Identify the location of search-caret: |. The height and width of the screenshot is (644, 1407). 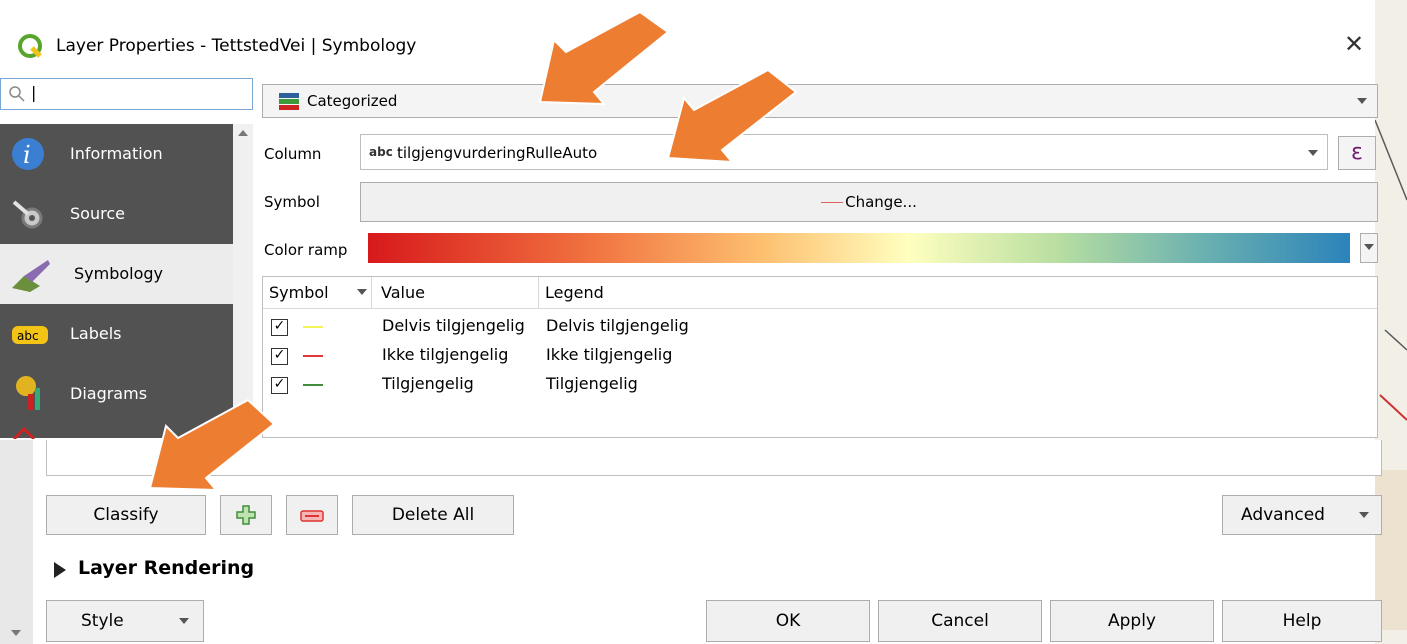
(34, 92).